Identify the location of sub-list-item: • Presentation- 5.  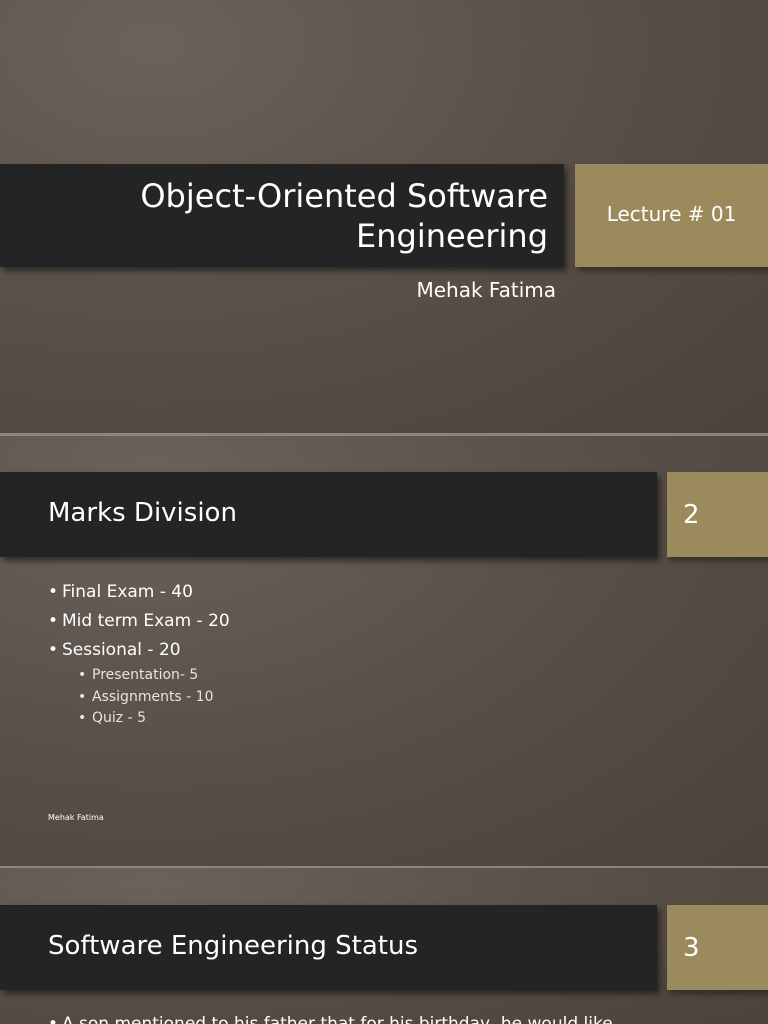
(138, 675).